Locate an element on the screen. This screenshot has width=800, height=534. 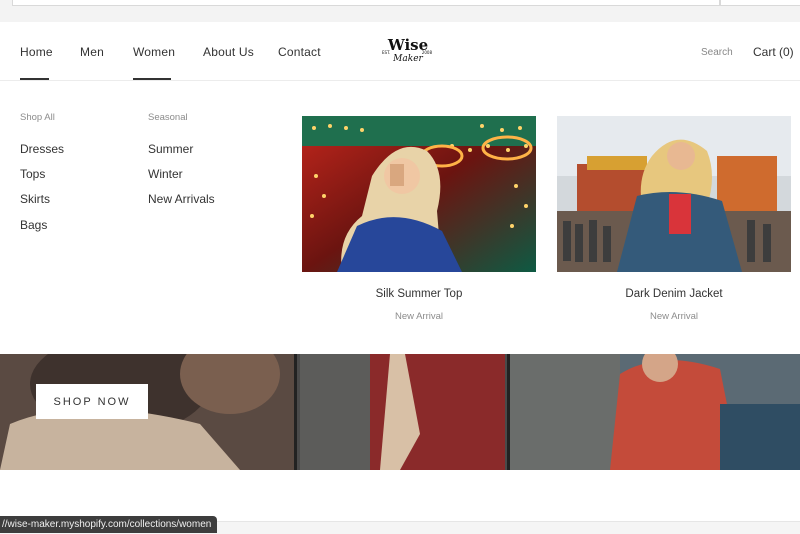
product-title: Silk Summer Top is located at coordinates (419, 294).